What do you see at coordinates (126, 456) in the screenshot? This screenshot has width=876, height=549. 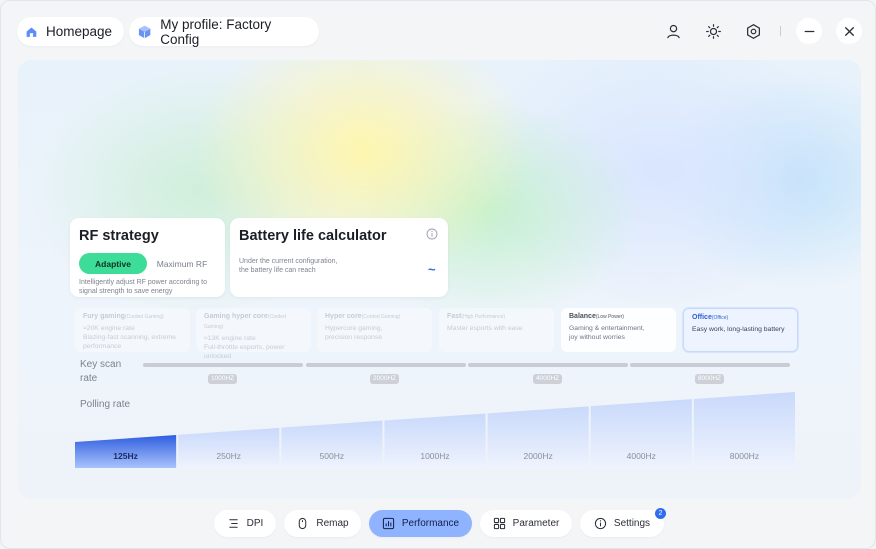 I see `polling-rate-label-125hz: 125Hz` at bounding box center [126, 456].